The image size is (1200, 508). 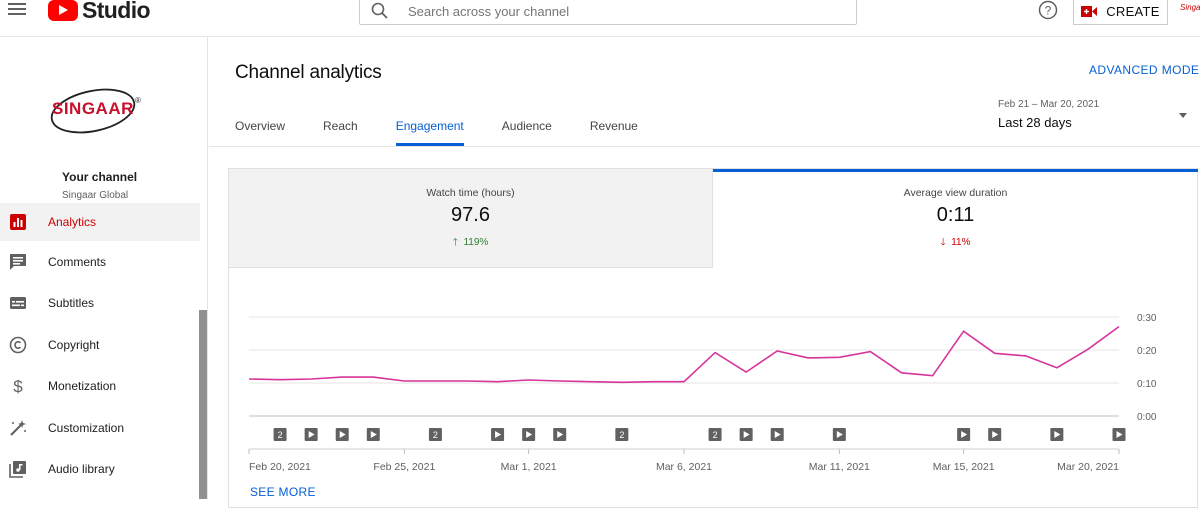 What do you see at coordinates (404, 467) in the screenshot?
I see `x-tick-label: Feb 25, 2021` at bounding box center [404, 467].